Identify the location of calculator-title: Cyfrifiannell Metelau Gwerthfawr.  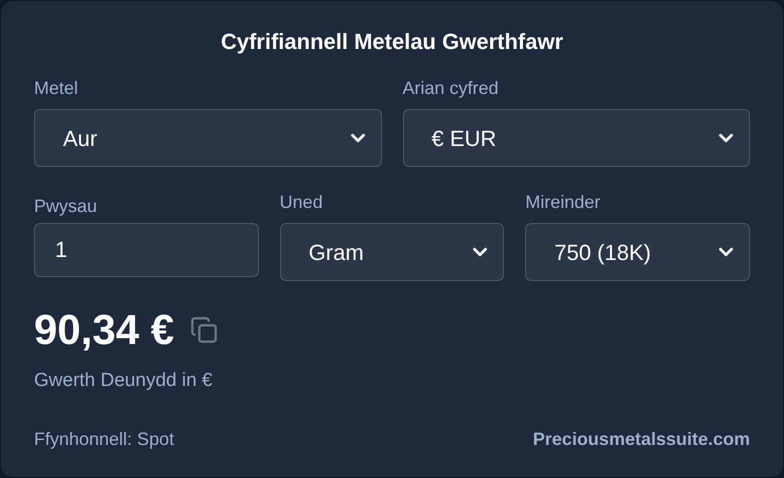
(392, 42).